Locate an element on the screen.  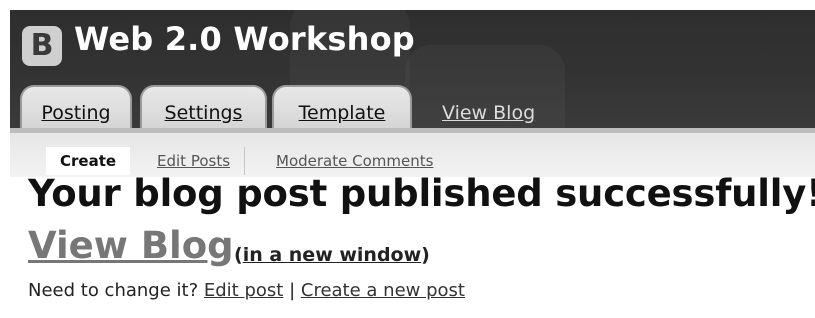
blogger-icon: B is located at coordinates (42, 46).